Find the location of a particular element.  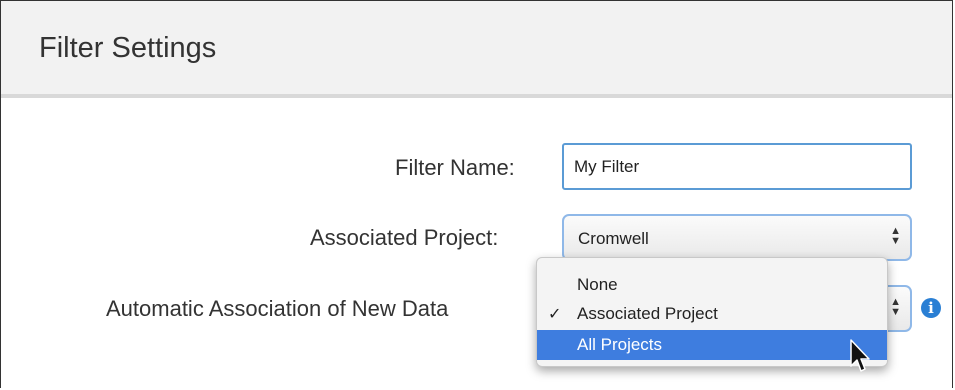

panel-title: Filter Settings is located at coordinates (128, 48).